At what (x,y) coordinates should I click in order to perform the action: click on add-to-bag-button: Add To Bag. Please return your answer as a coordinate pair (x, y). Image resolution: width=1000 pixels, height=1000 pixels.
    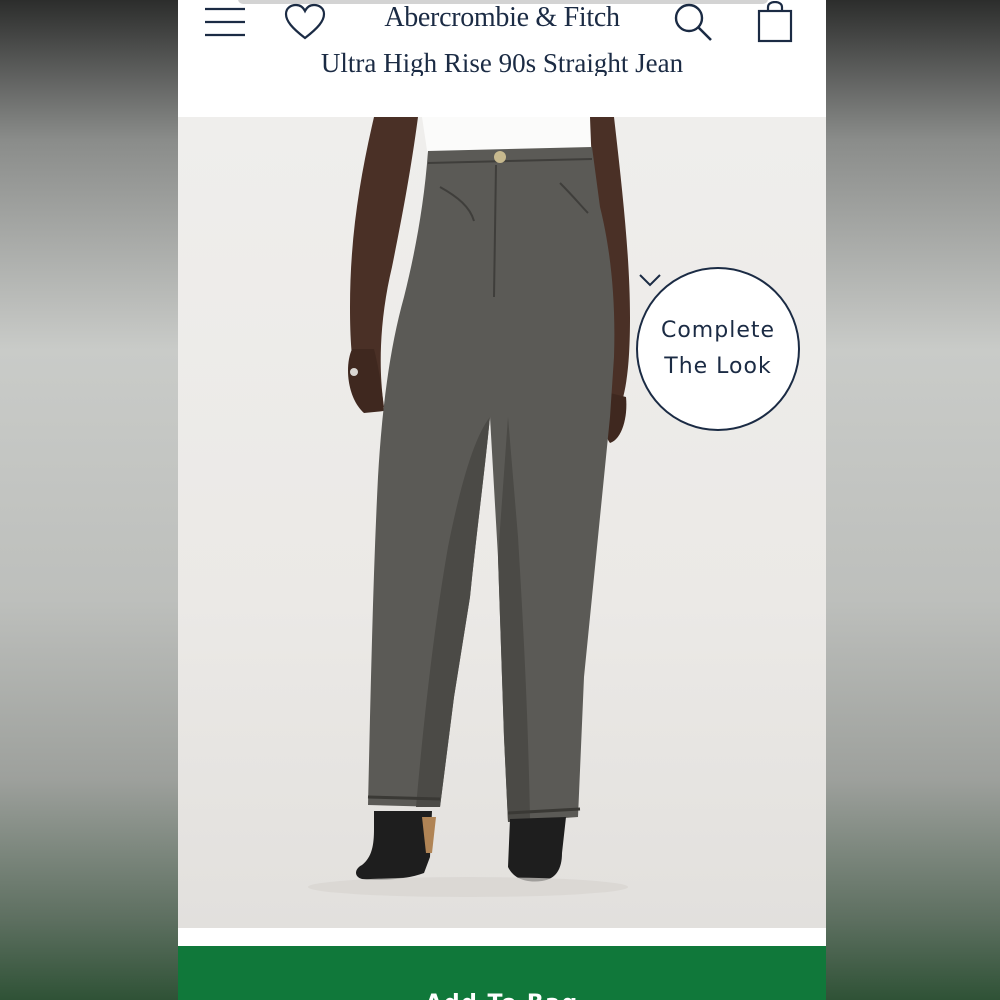
    Looking at the image, I should click on (502, 973).